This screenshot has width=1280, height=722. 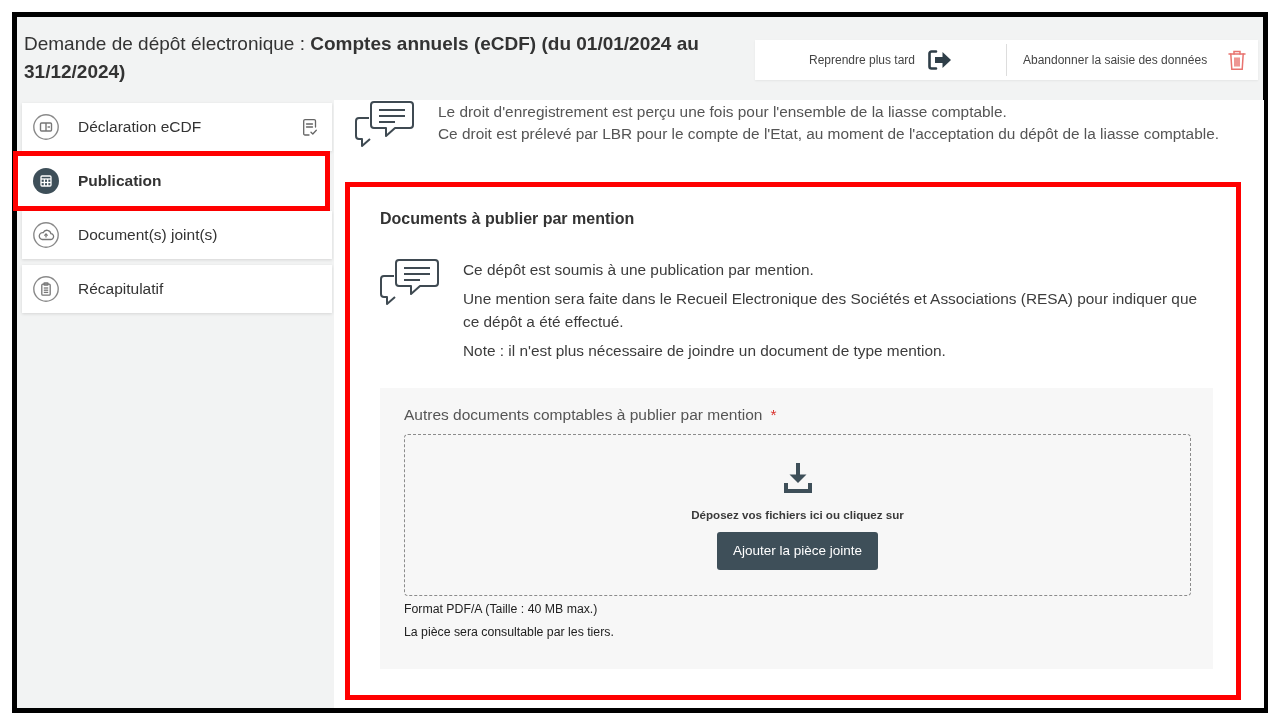 What do you see at coordinates (177, 235) in the screenshot?
I see `sidebar-item: Document(s) joint(s)` at bounding box center [177, 235].